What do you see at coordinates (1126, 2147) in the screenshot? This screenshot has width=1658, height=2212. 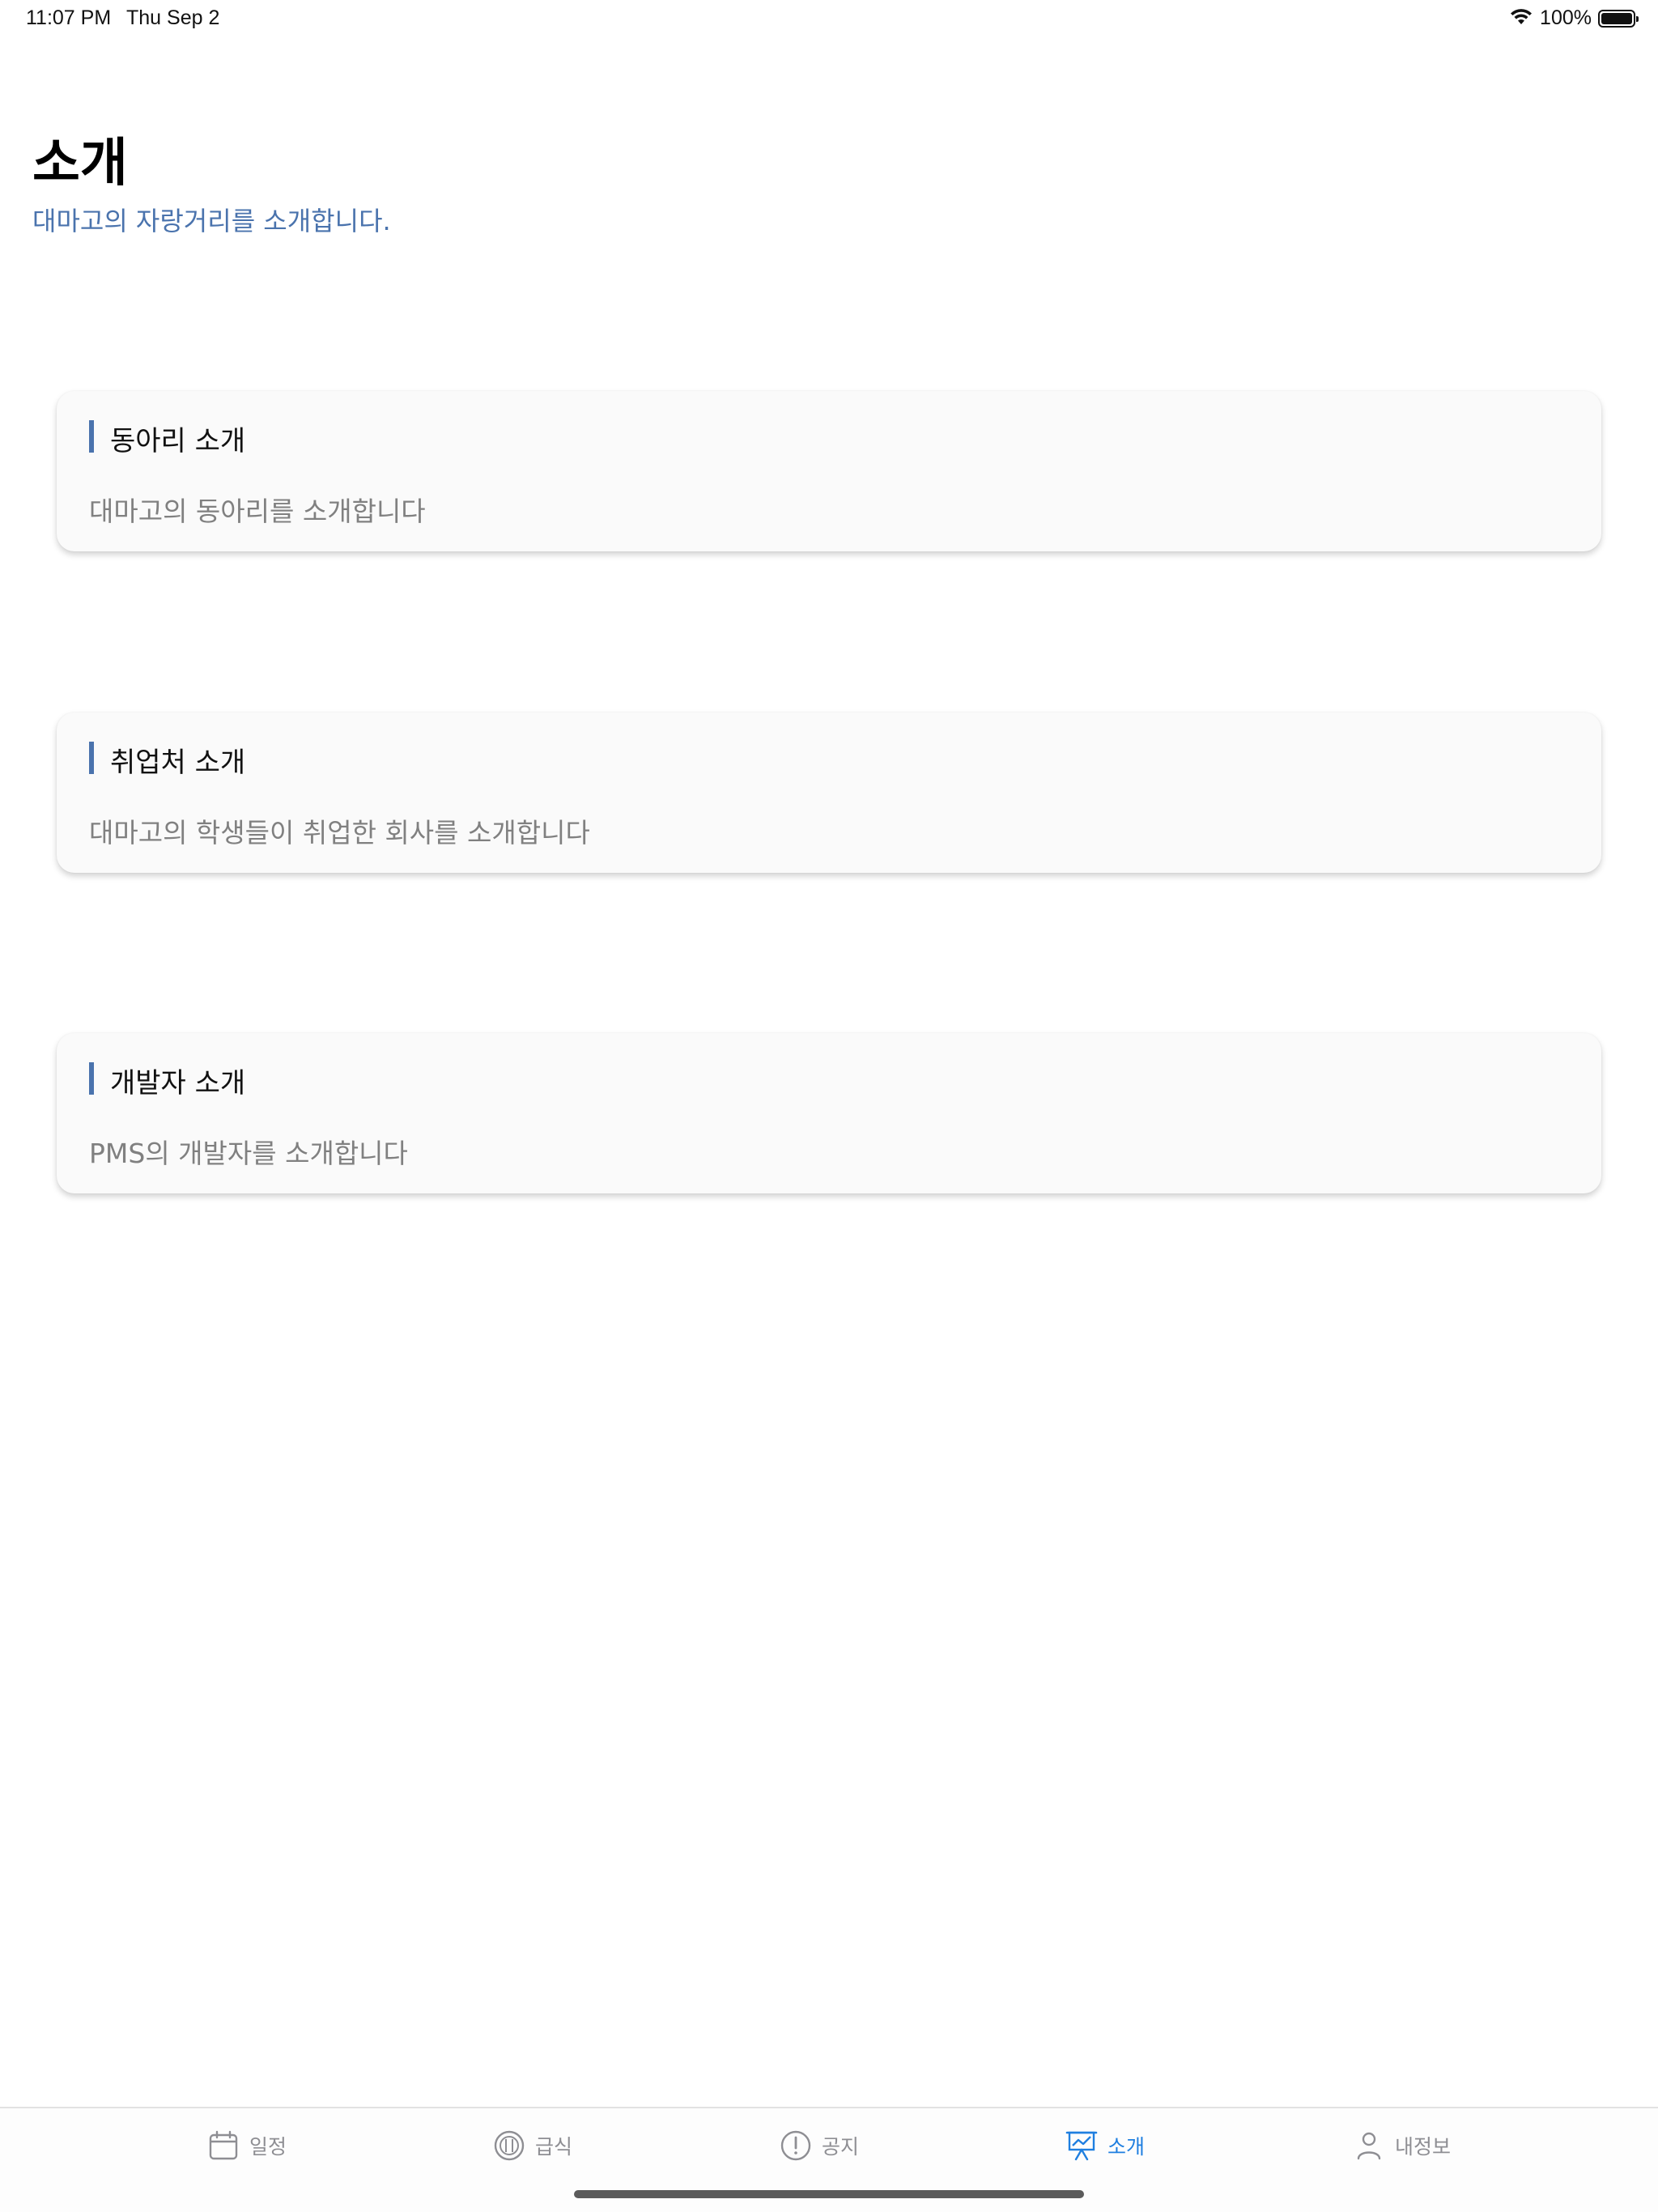 I see `tab-label: 소개` at bounding box center [1126, 2147].